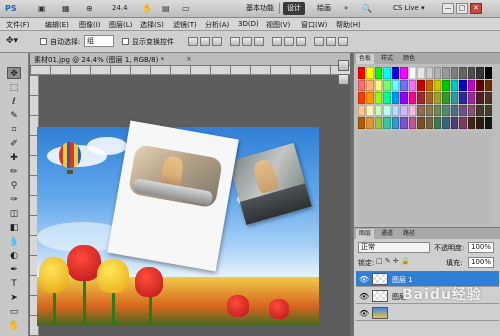  Describe the element at coordinates (120, 25) in the screenshot. I see `menu-layer: 图层(L)` at that location.